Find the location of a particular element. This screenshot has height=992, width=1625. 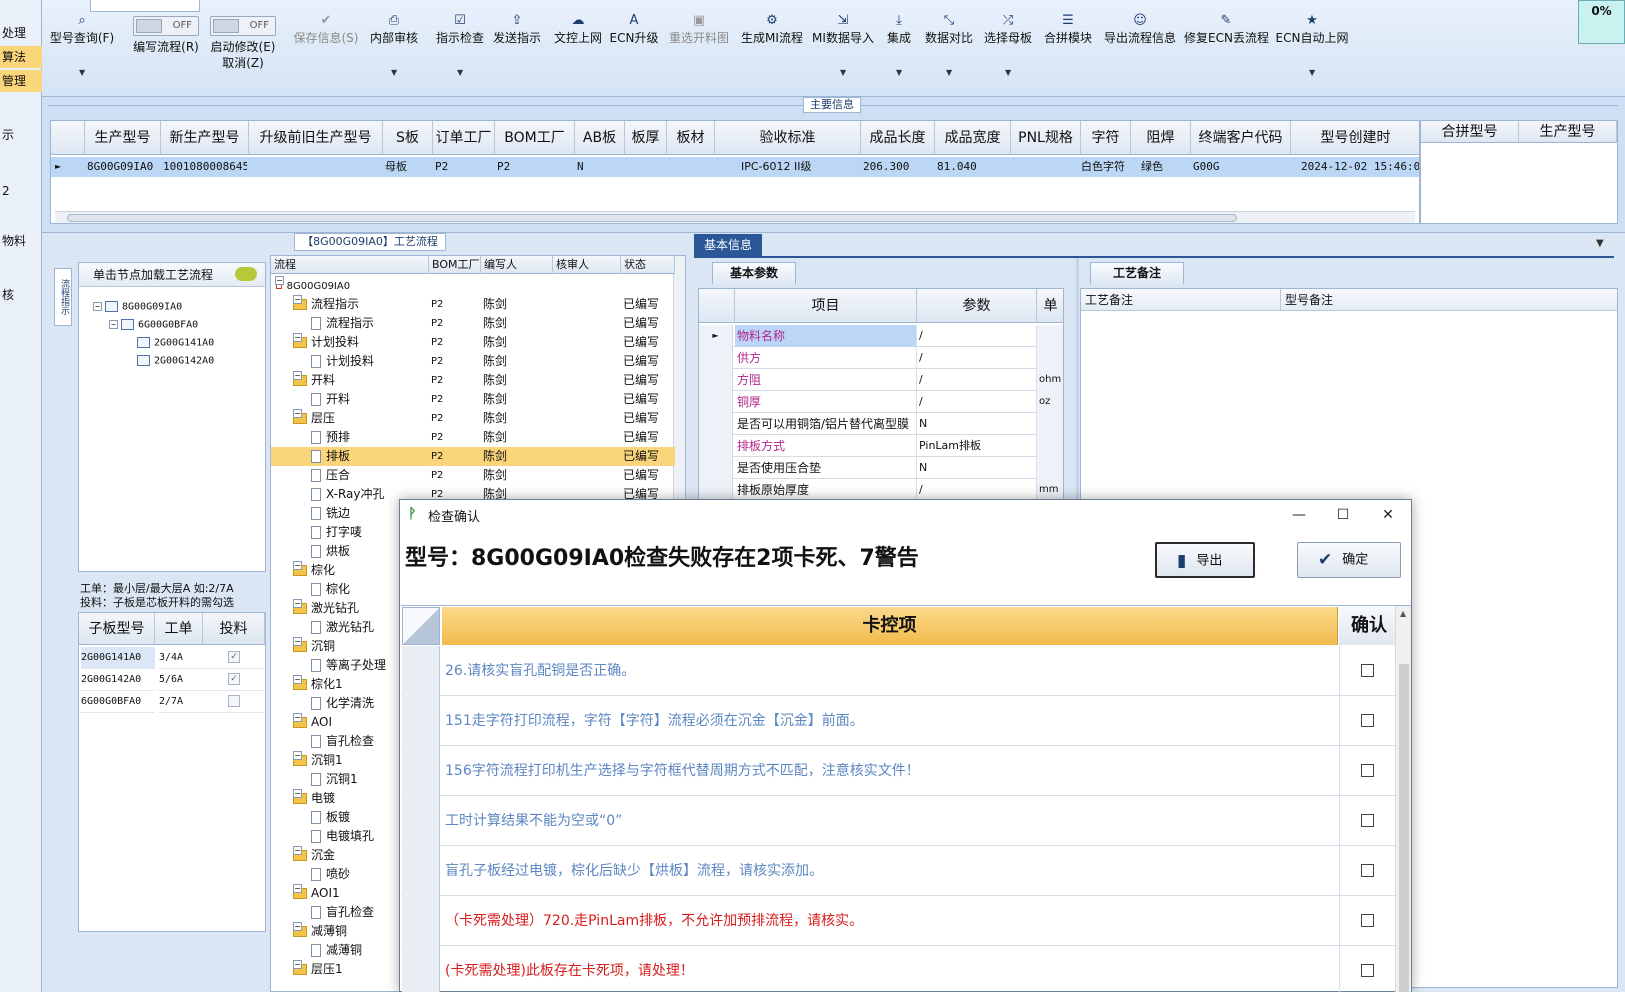

col-header: 状态 is located at coordinates (648, 265).